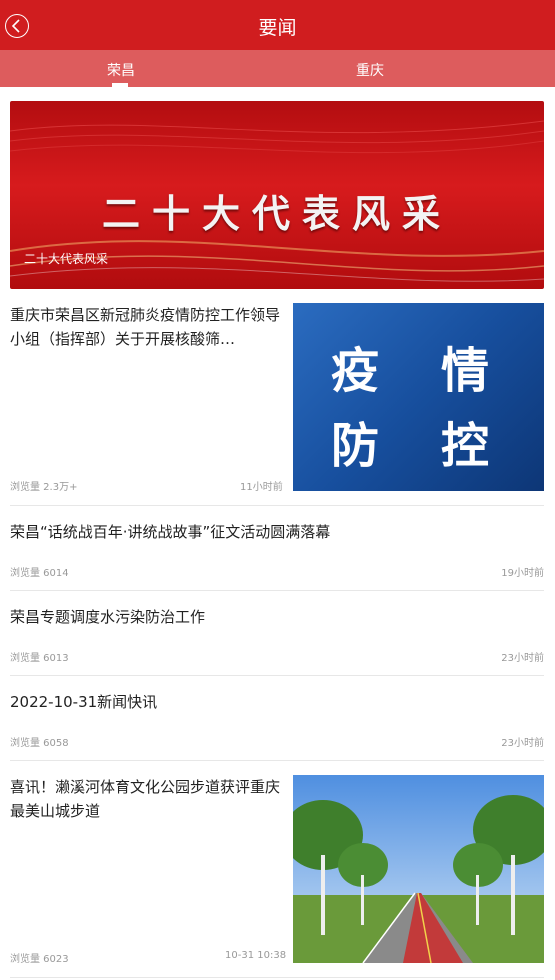 This screenshot has width=555, height=980. Describe the element at coordinates (355, 371) in the screenshot. I see `thumb-char: 疫` at that location.